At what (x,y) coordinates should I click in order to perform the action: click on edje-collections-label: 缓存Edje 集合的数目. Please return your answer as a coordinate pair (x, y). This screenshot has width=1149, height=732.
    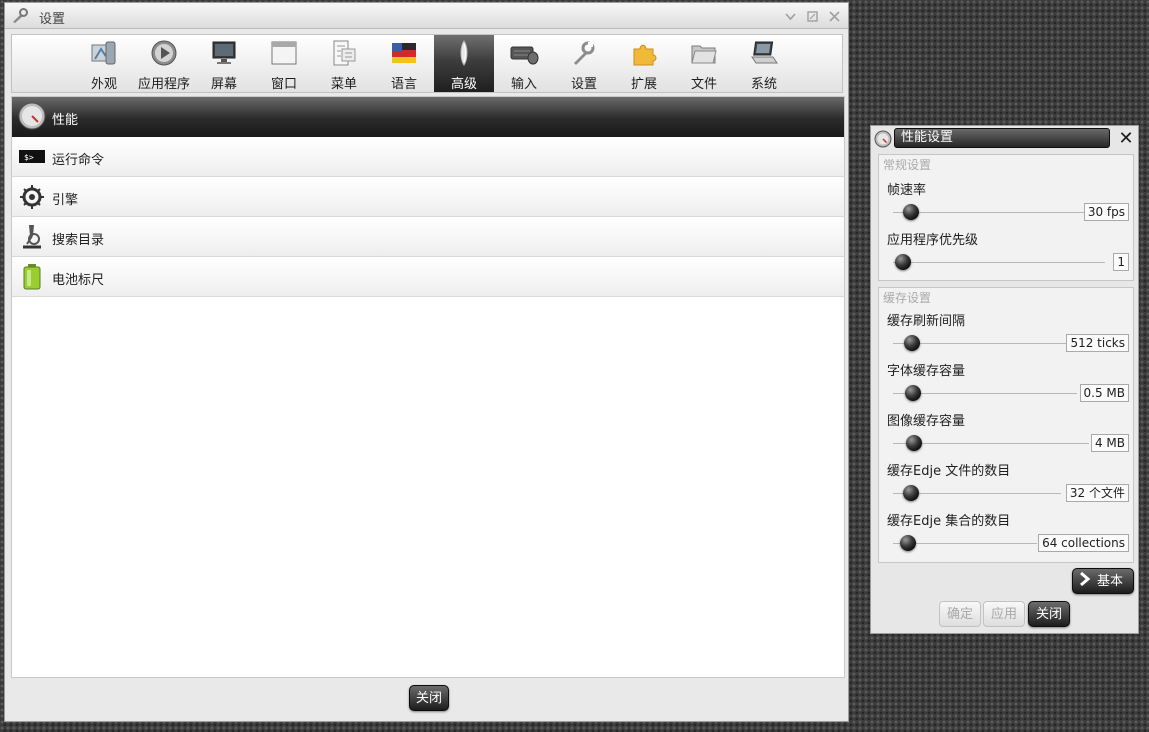
    Looking at the image, I should click on (949, 521).